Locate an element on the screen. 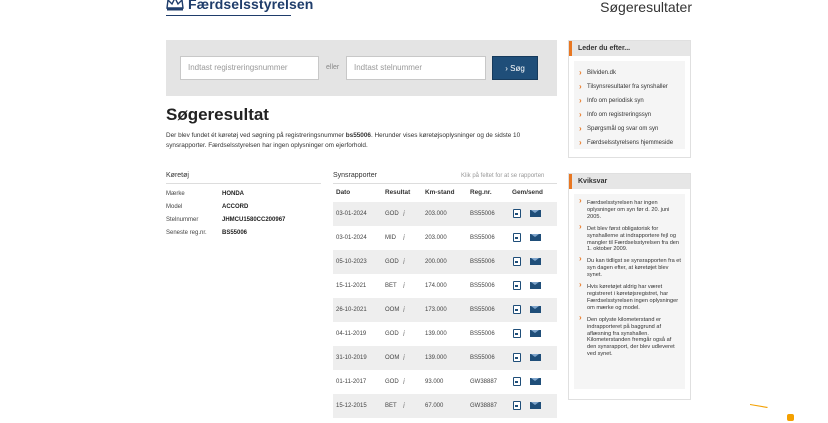 Image resolution: width=828 pixels, height=423 pixels. report-row: 15-11-2021 BET i 174.000 BS55006 is located at coordinates (445, 286).